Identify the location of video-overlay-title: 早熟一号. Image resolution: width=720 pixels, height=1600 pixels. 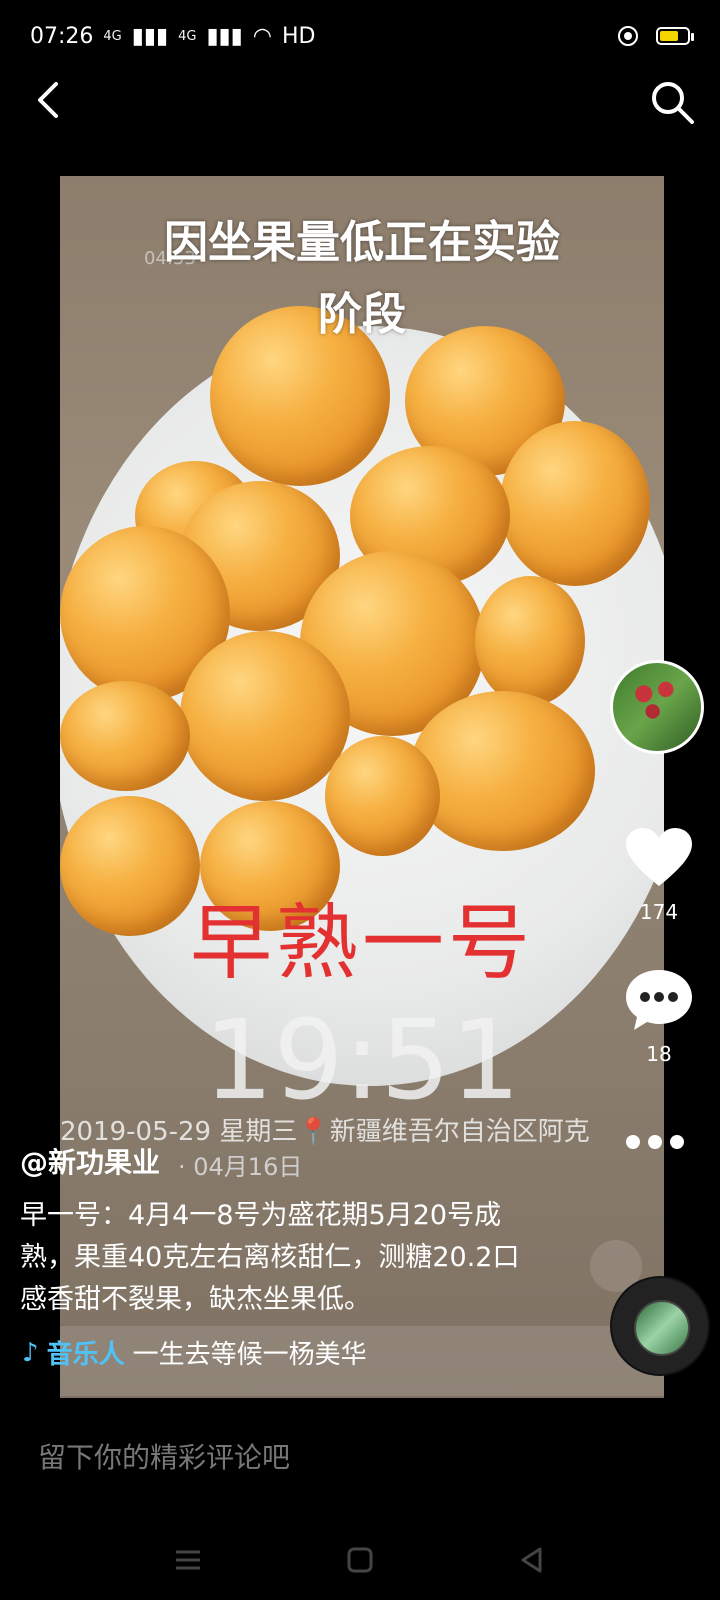
(361, 943).